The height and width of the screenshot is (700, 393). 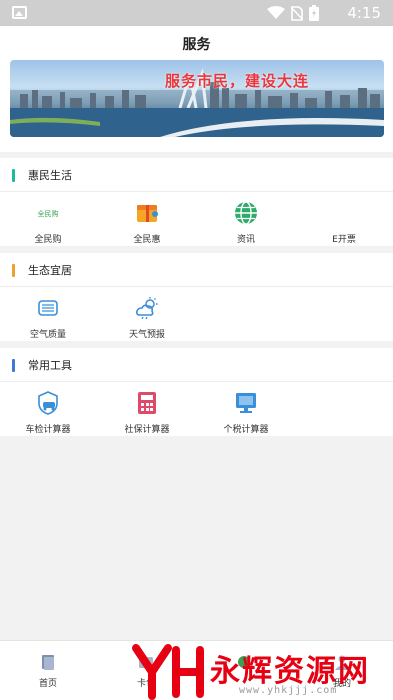 I want to click on image-notification-icon, so click(x=19, y=12).